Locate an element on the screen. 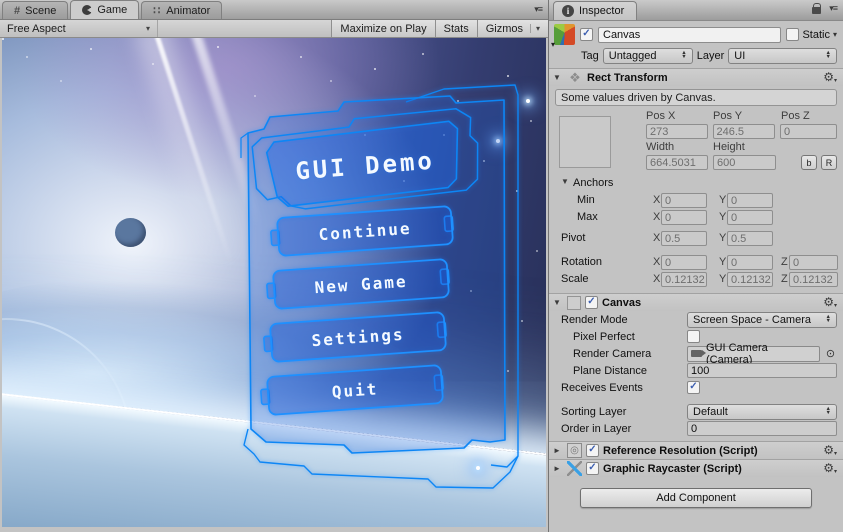 This screenshot has height=532, width=843. reference-resolution-checkbox: ✓ is located at coordinates (592, 450).